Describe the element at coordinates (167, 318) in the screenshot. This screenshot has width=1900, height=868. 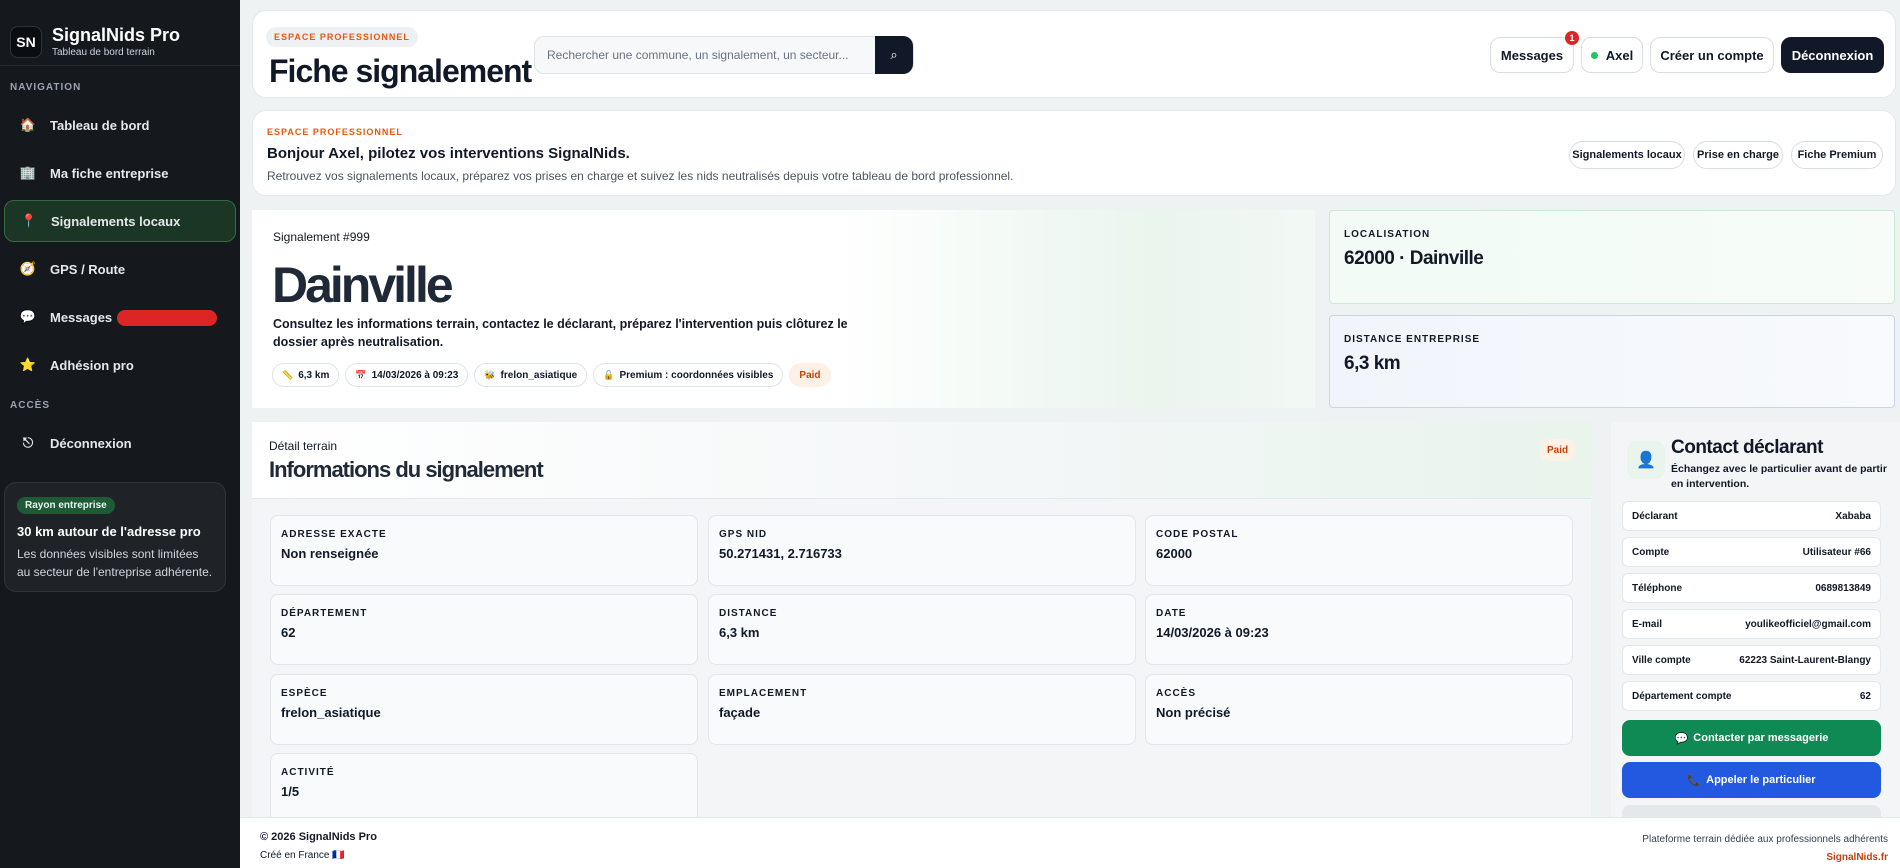
I see `messages-badge` at that location.